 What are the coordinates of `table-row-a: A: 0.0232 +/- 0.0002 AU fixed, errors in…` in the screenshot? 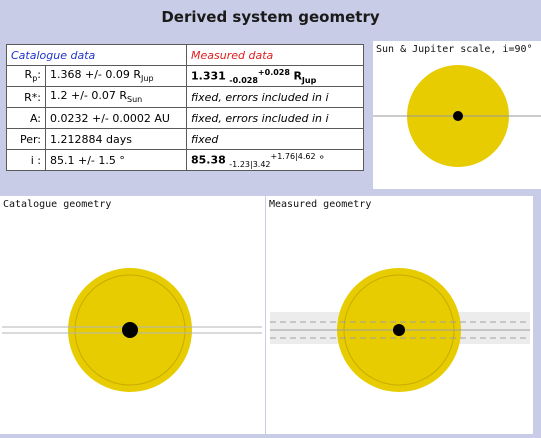 It's located at (185, 118).